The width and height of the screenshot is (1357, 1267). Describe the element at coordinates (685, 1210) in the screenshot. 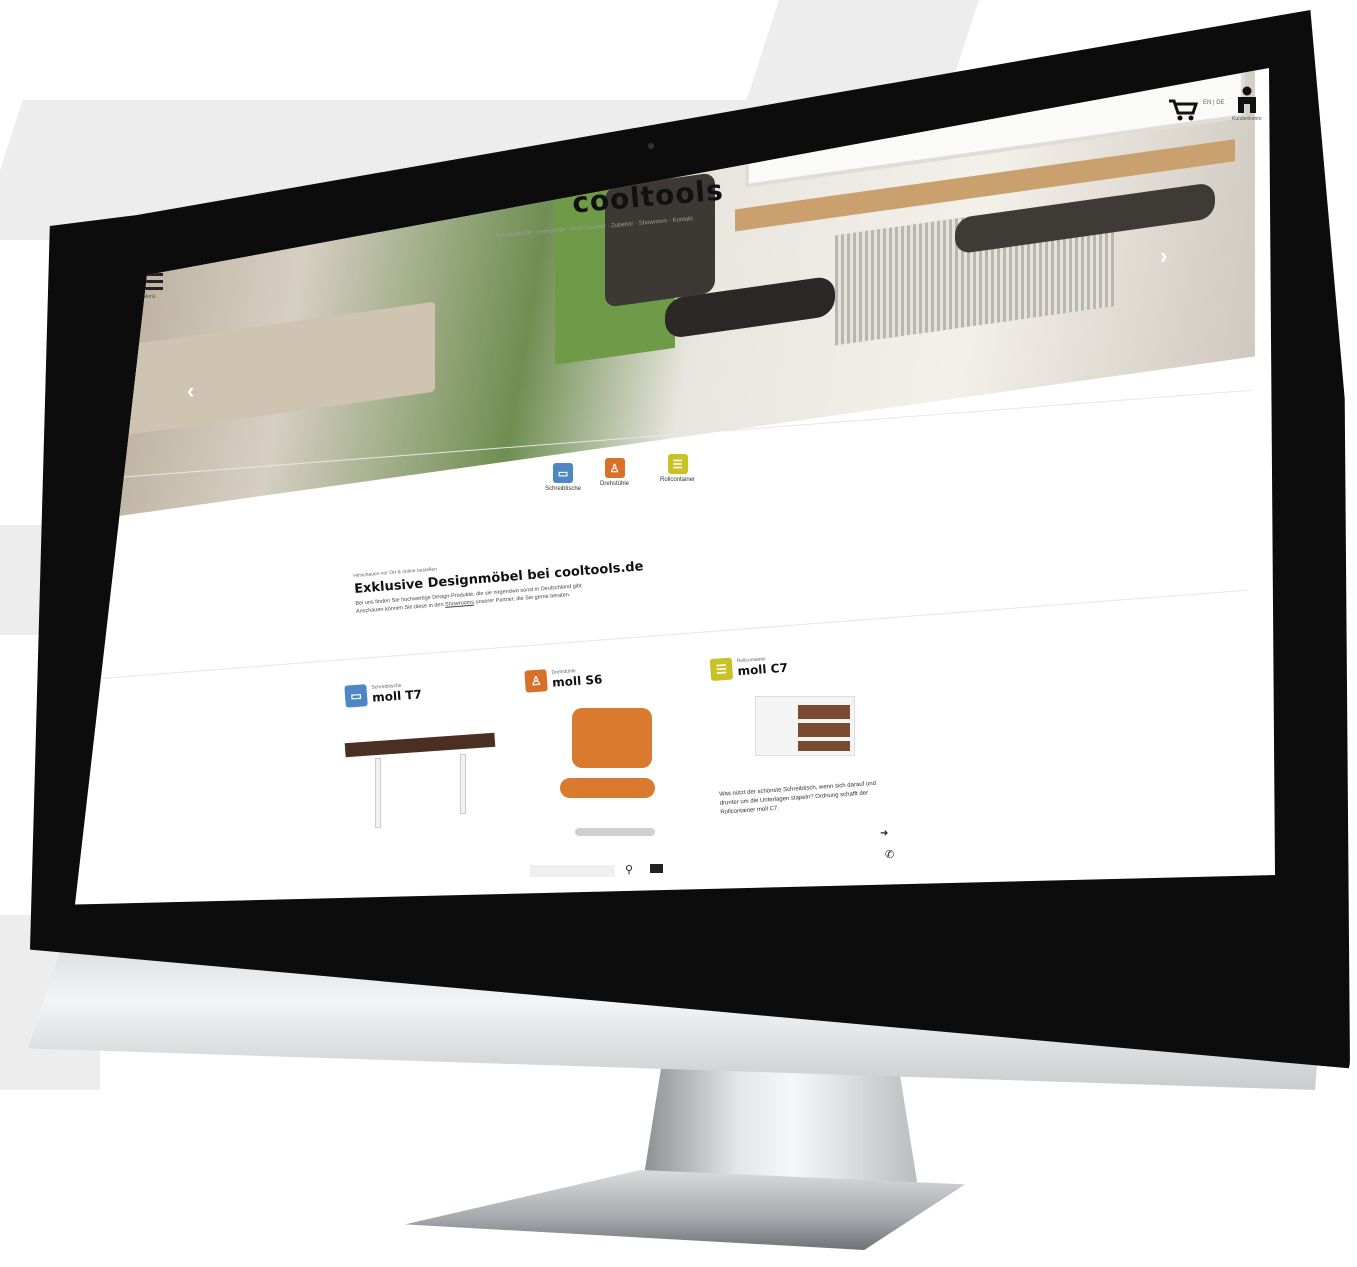

I see `monitor-stand-base` at that location.